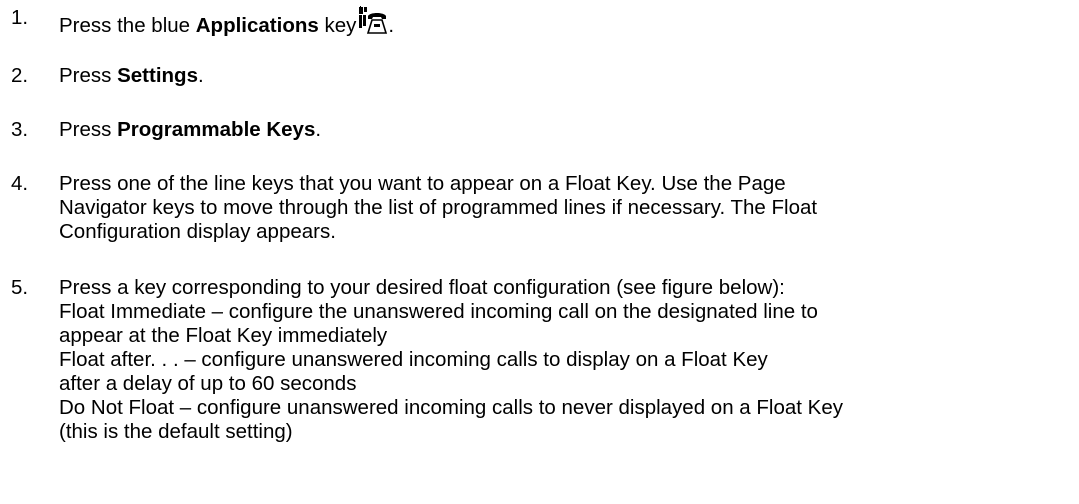  I want to click on step-text-bold: Settings, so click(157, 75).